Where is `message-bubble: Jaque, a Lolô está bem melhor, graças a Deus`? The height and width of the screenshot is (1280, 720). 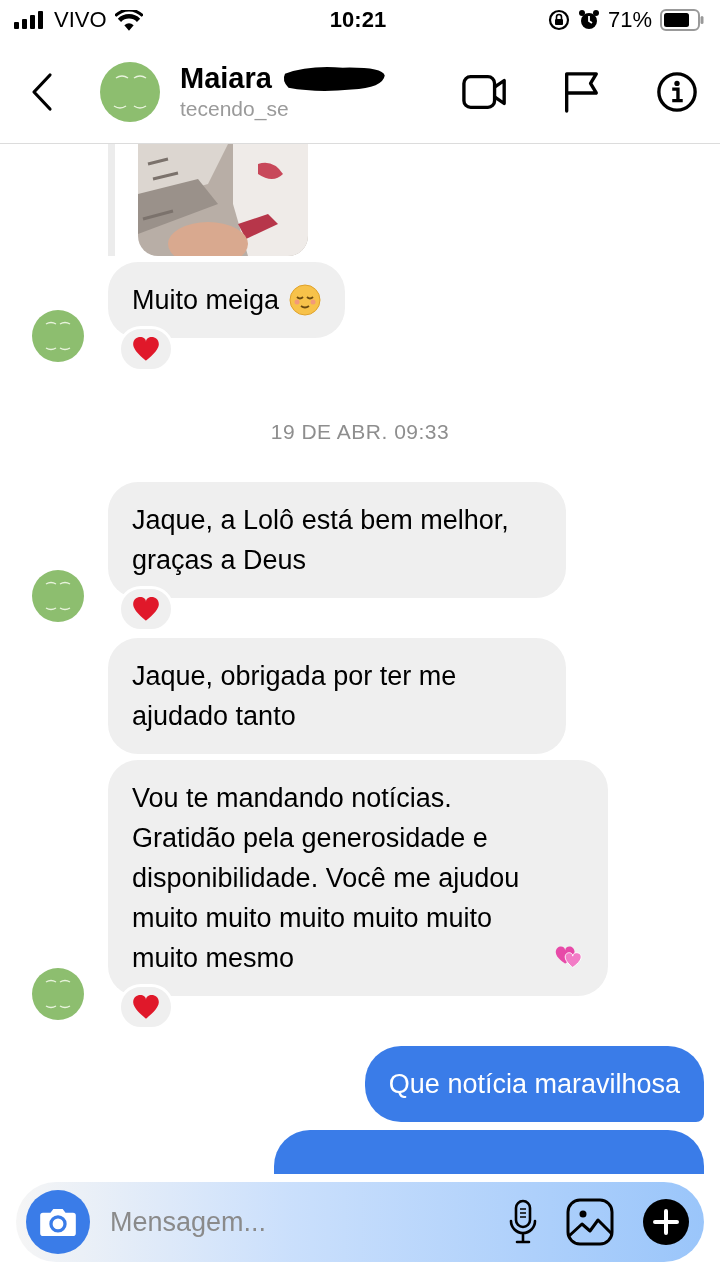
message-bubble: Jaque, a Lolô está bem melhor, graças a Deus is located at coordinates (337, 540).